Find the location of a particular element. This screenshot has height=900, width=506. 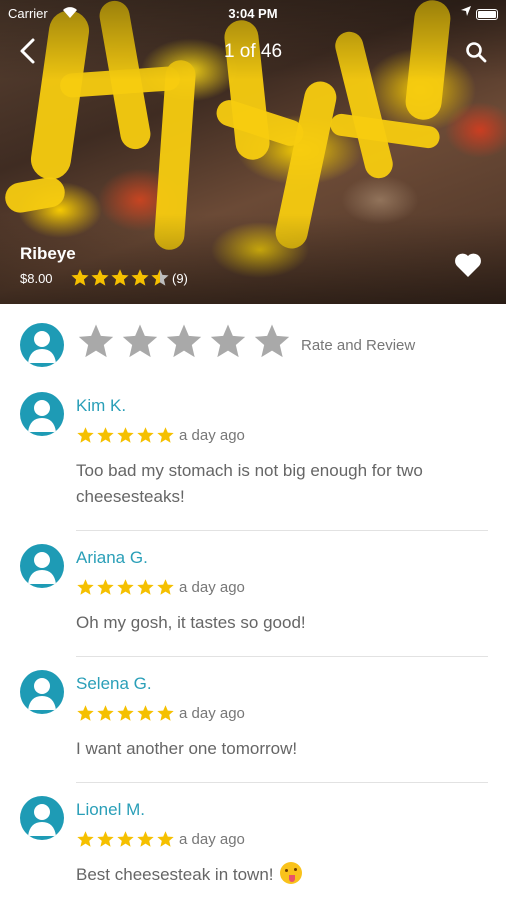

item-title: Ribeye is located at coordinates (48, 253).